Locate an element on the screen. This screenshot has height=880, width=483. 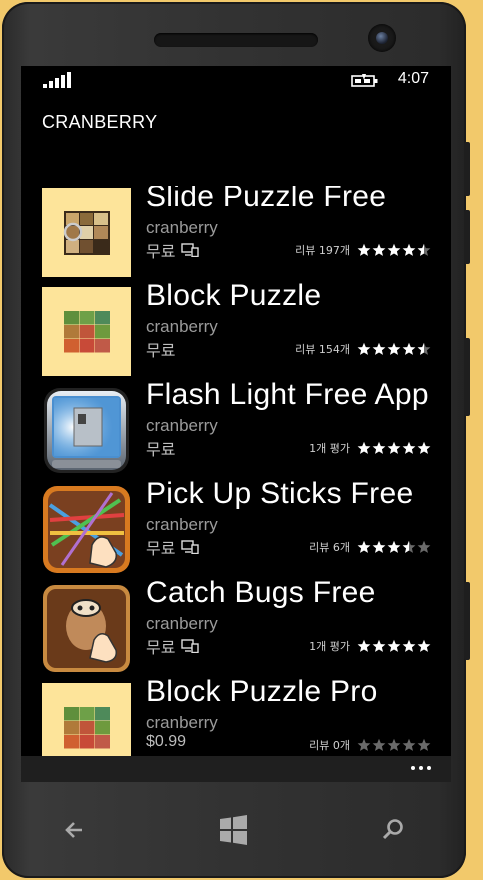
app-rating: 리뷰 197개 is located at coordinates (363, 250).